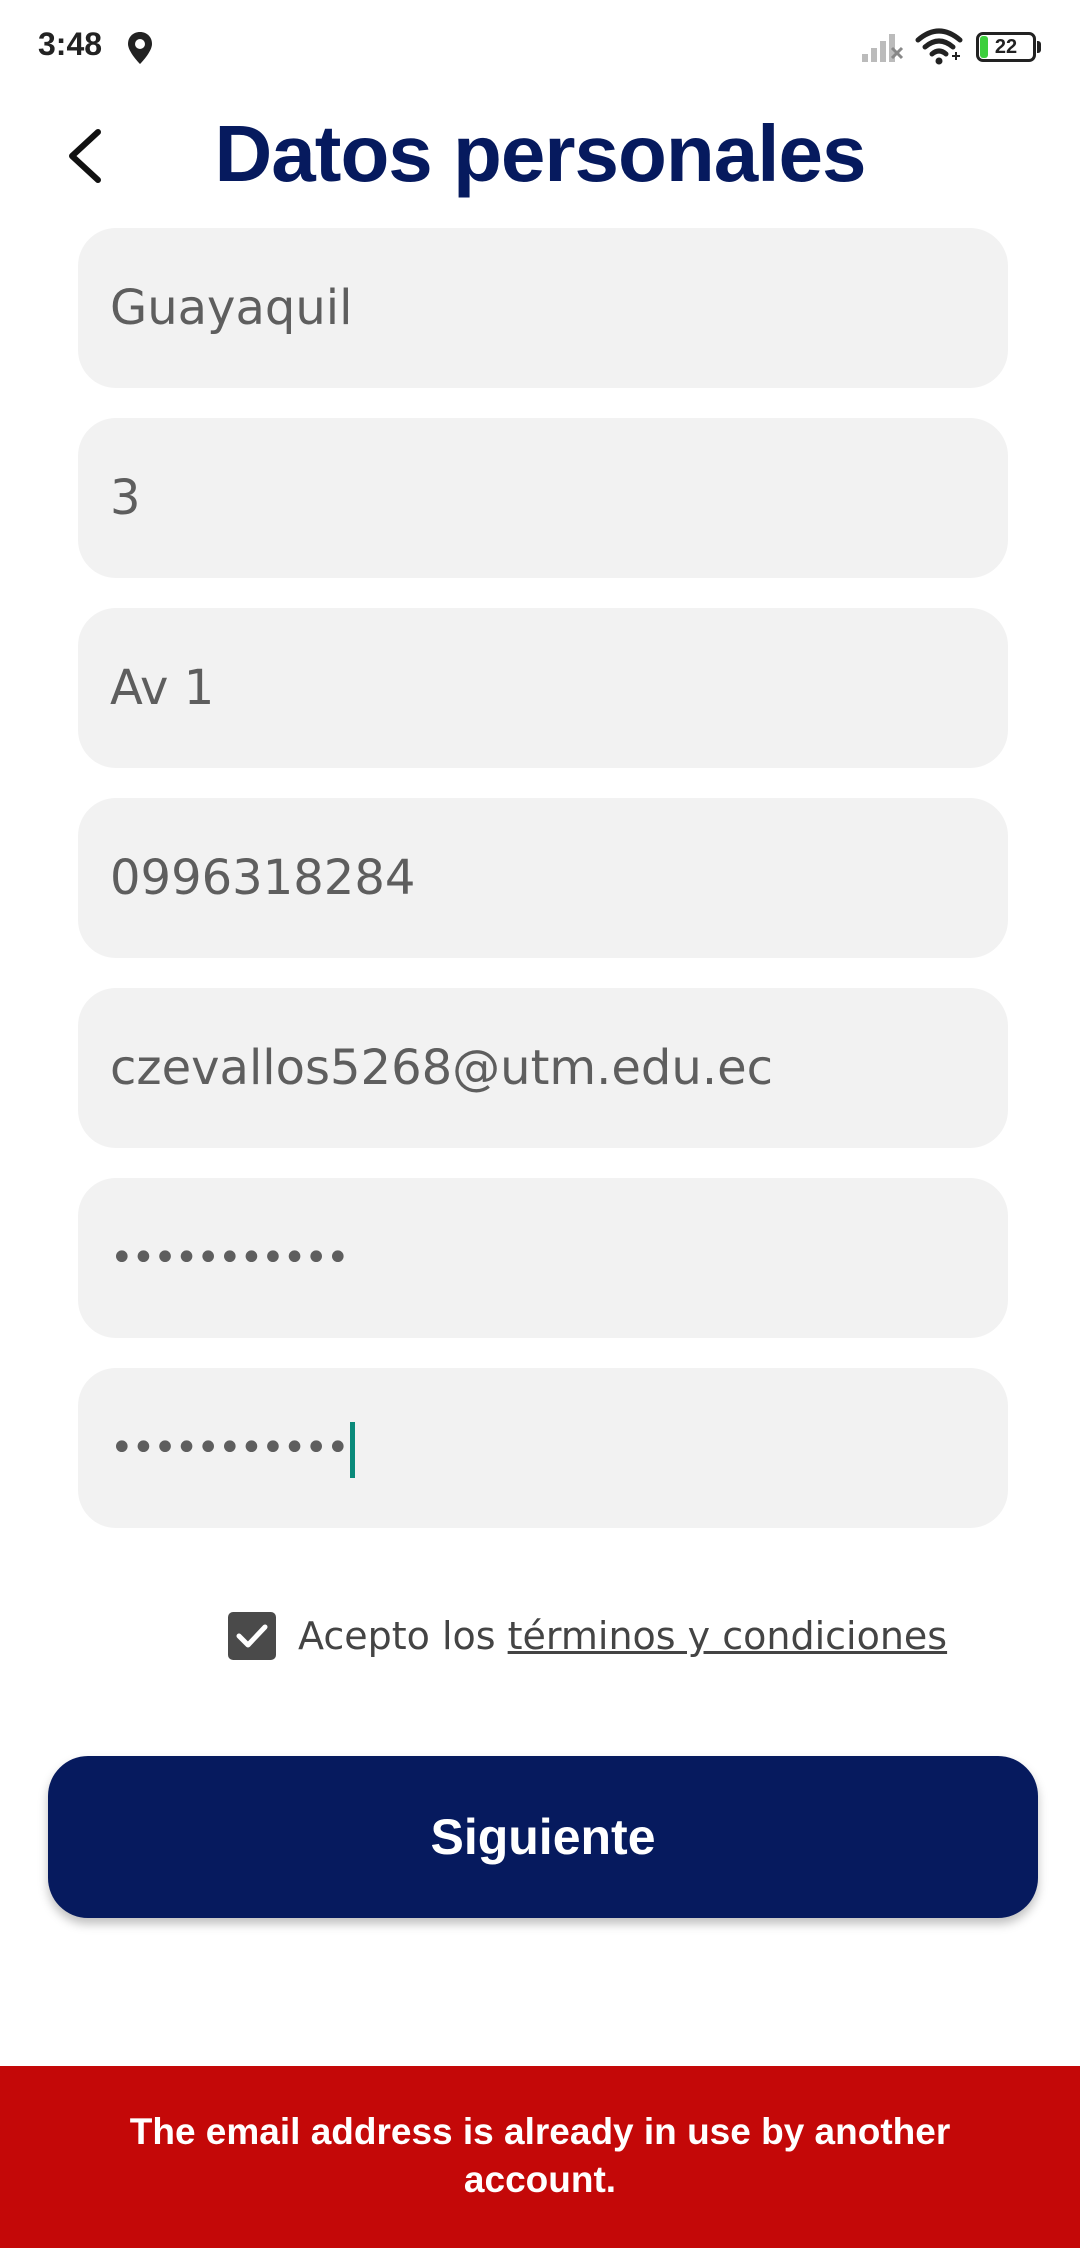 This screenshot has width=1080, height=2248. What do you see at coordinates (543, 308) in the screenshot?
I see `city-field: Guayaquil` at bounding box center [543, 308].